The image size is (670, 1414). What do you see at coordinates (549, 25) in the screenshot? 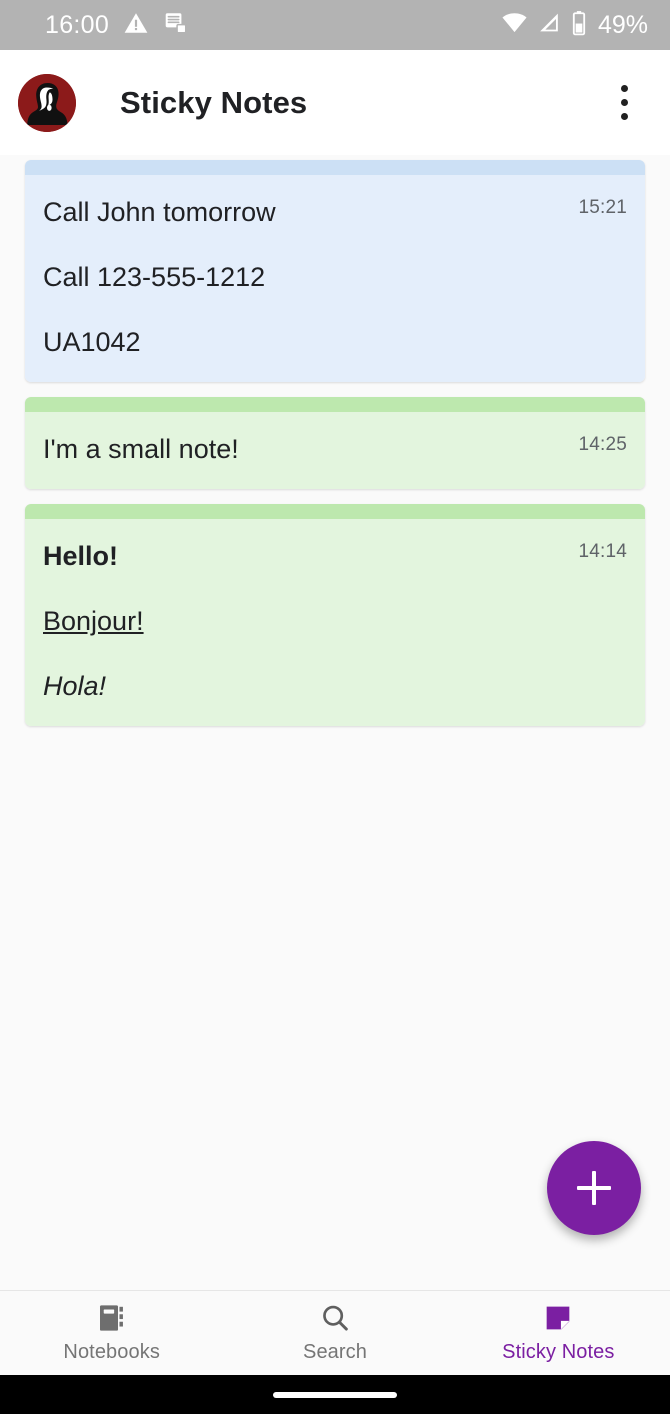
I see `cellular-signal-icon` at bounding box center [549, 25].